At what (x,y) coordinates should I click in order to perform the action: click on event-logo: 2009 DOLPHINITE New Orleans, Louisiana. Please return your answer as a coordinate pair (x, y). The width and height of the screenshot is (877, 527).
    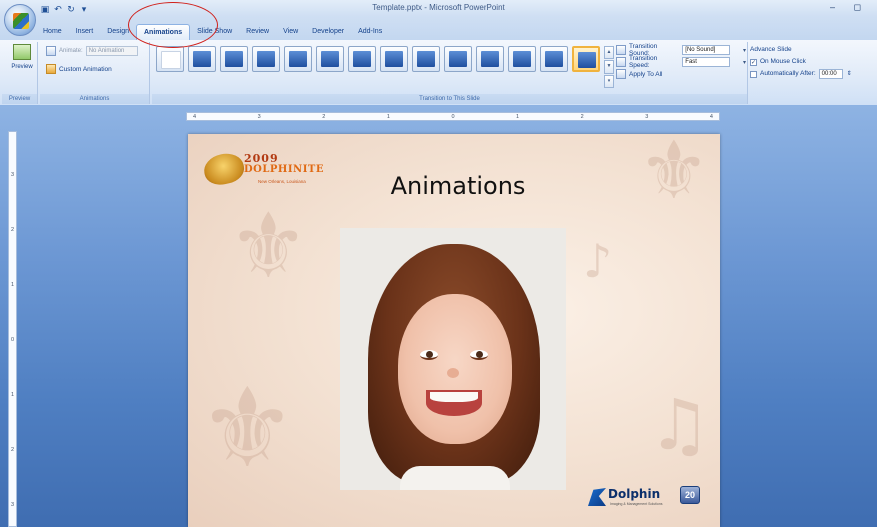
    Looking at the image, I should click on (270, 171).